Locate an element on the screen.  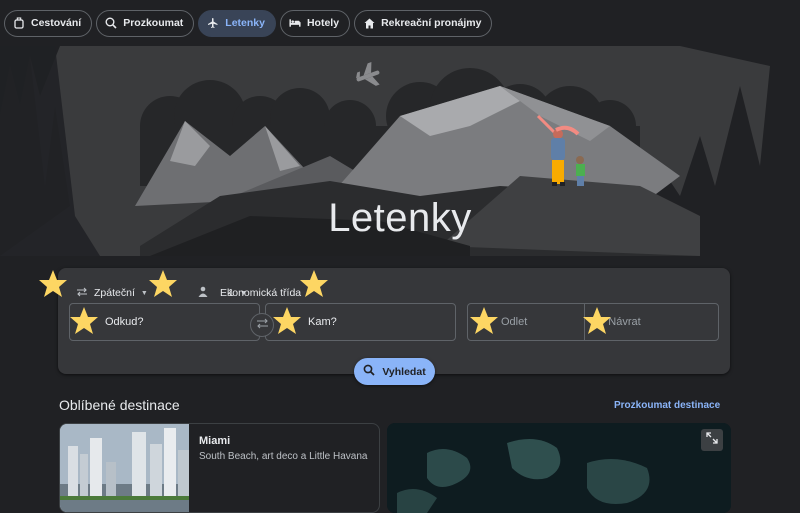
search-button: Vyhledat is located at coordinates (394, 371).